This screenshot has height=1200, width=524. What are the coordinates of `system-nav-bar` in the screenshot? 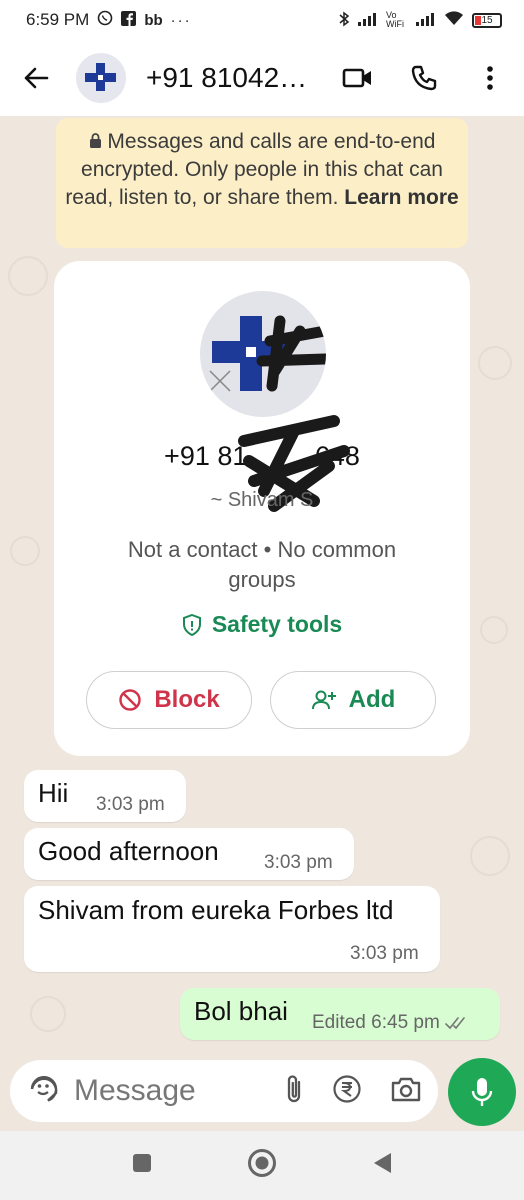 It's located at (262, 1165).